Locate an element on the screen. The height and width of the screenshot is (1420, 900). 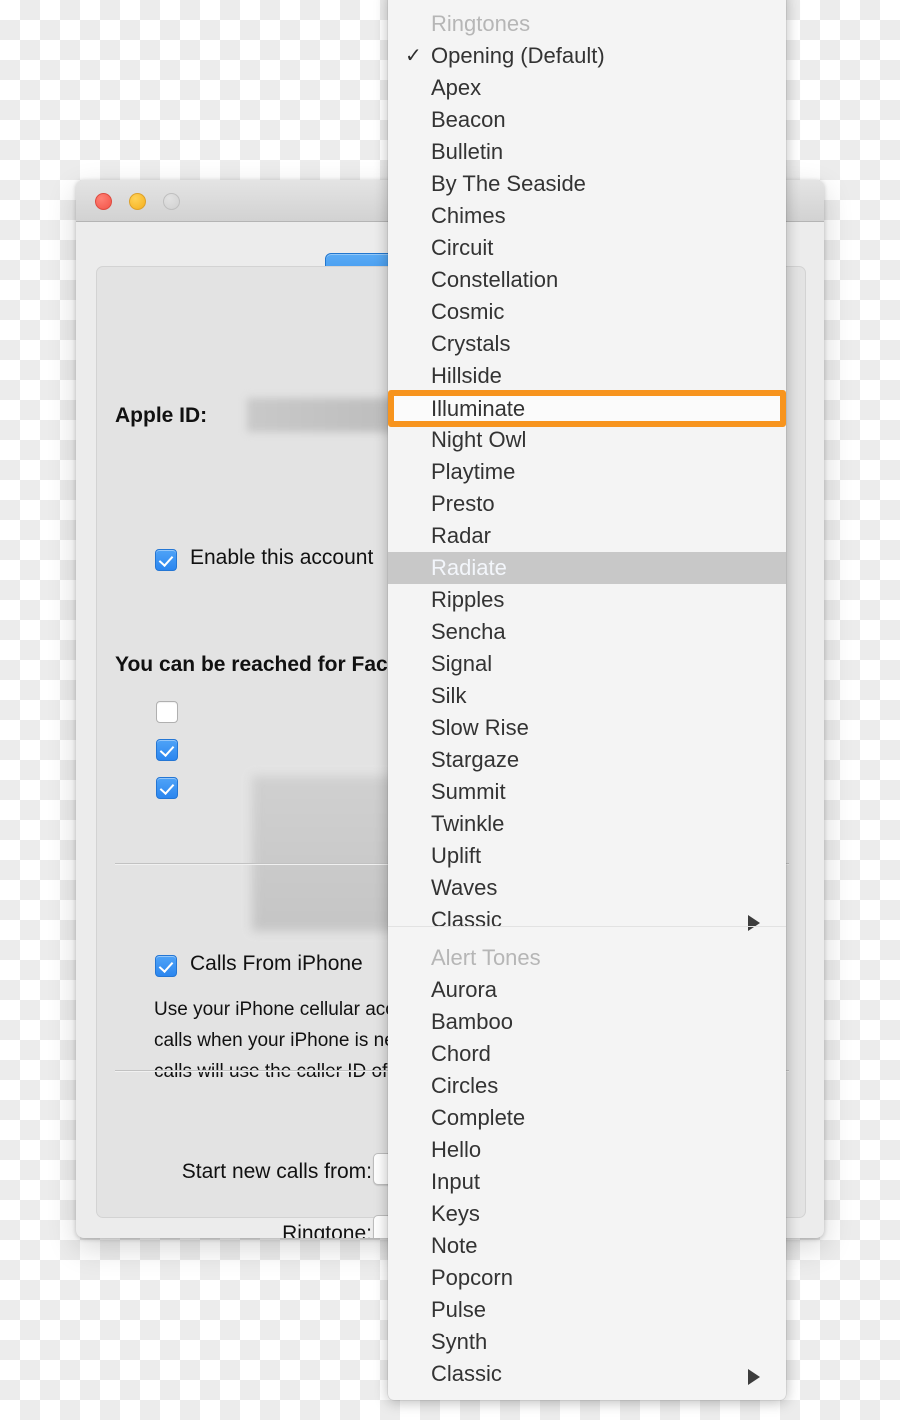
menu-item-label: Playtime is located at coordinates (473, 471).